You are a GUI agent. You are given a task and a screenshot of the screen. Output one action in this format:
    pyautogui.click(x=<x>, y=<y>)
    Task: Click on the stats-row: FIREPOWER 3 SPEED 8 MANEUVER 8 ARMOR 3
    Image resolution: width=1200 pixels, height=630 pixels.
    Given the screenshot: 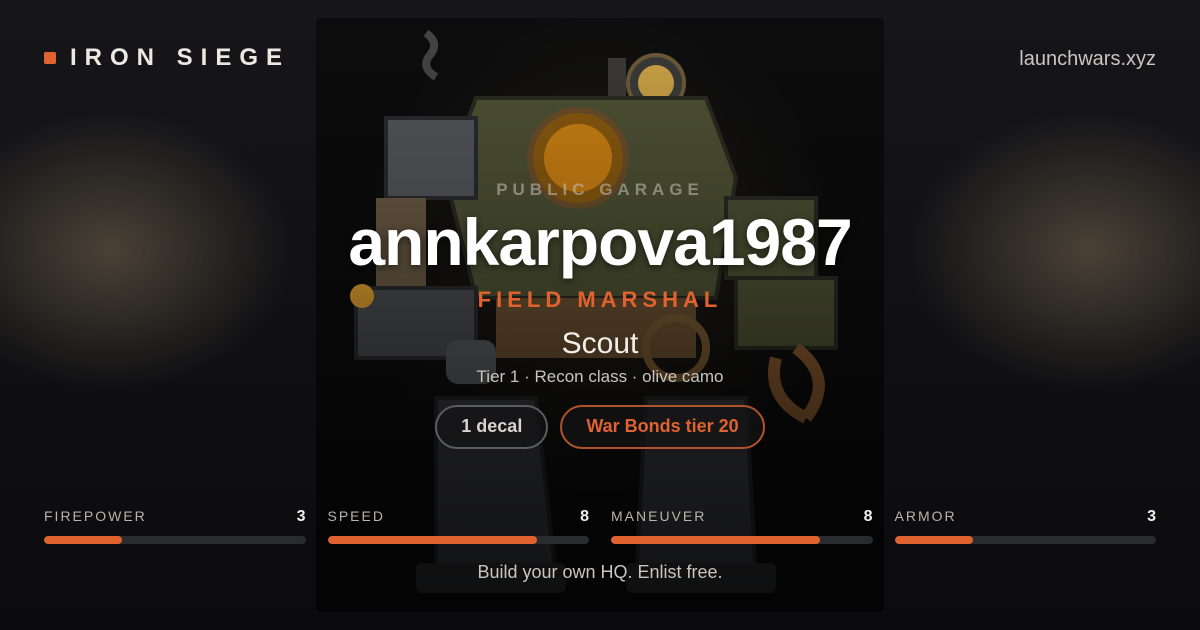 What is the action you would take?
    pyautogui.click(x=600, y=526)
    